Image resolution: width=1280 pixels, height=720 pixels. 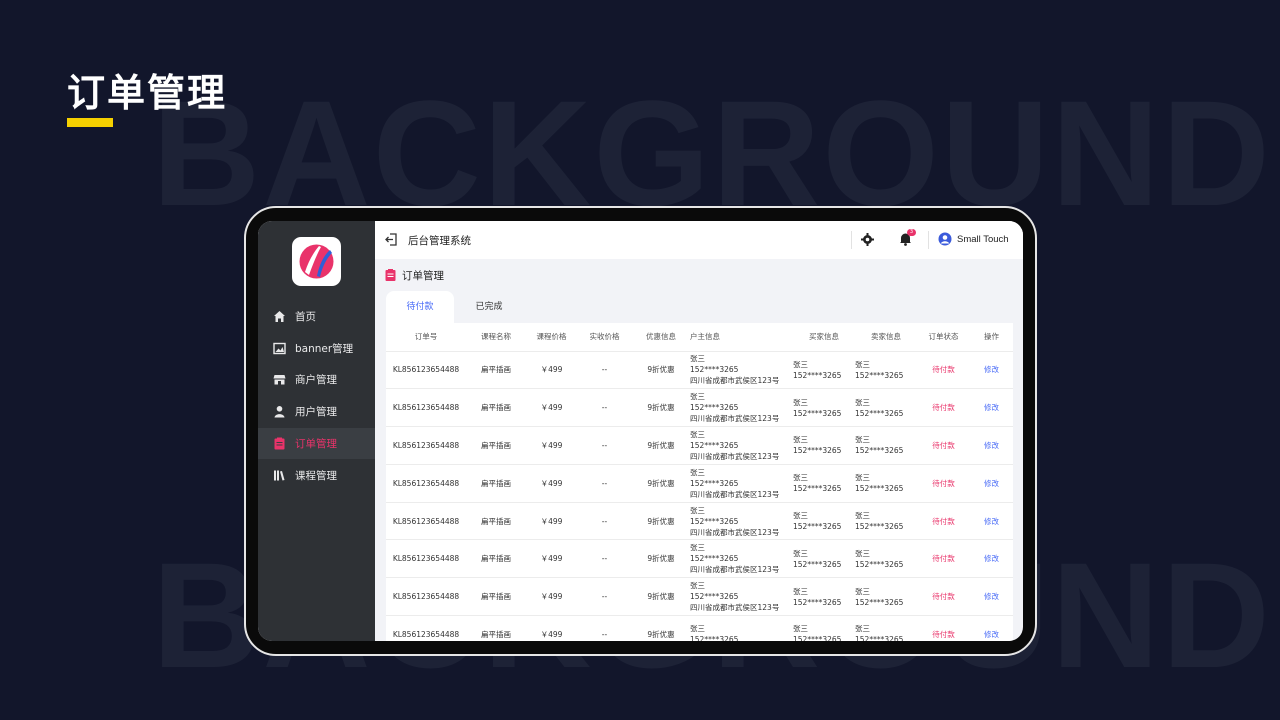 I want to click on column-header: 买家信息, so click(x=824, y=337).